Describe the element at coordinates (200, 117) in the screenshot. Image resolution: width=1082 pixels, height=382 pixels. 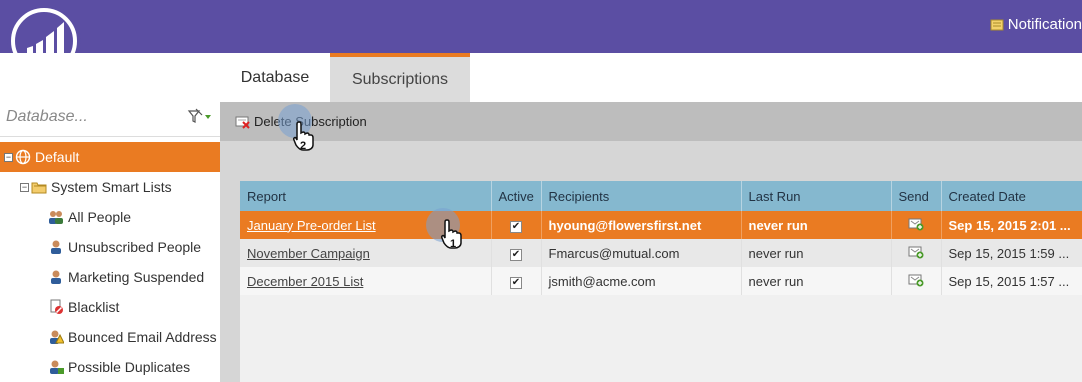
I see `filter-icon` at that location.